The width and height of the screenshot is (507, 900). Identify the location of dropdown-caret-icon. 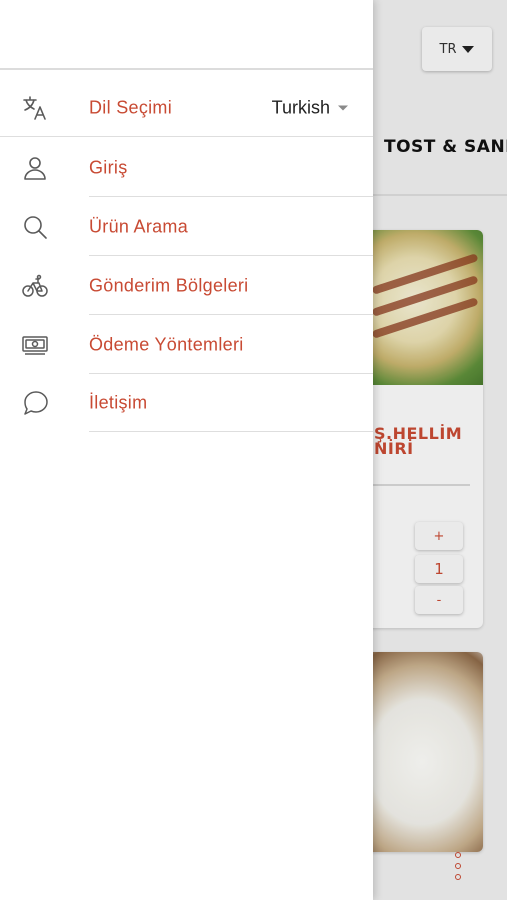
(343, 108).